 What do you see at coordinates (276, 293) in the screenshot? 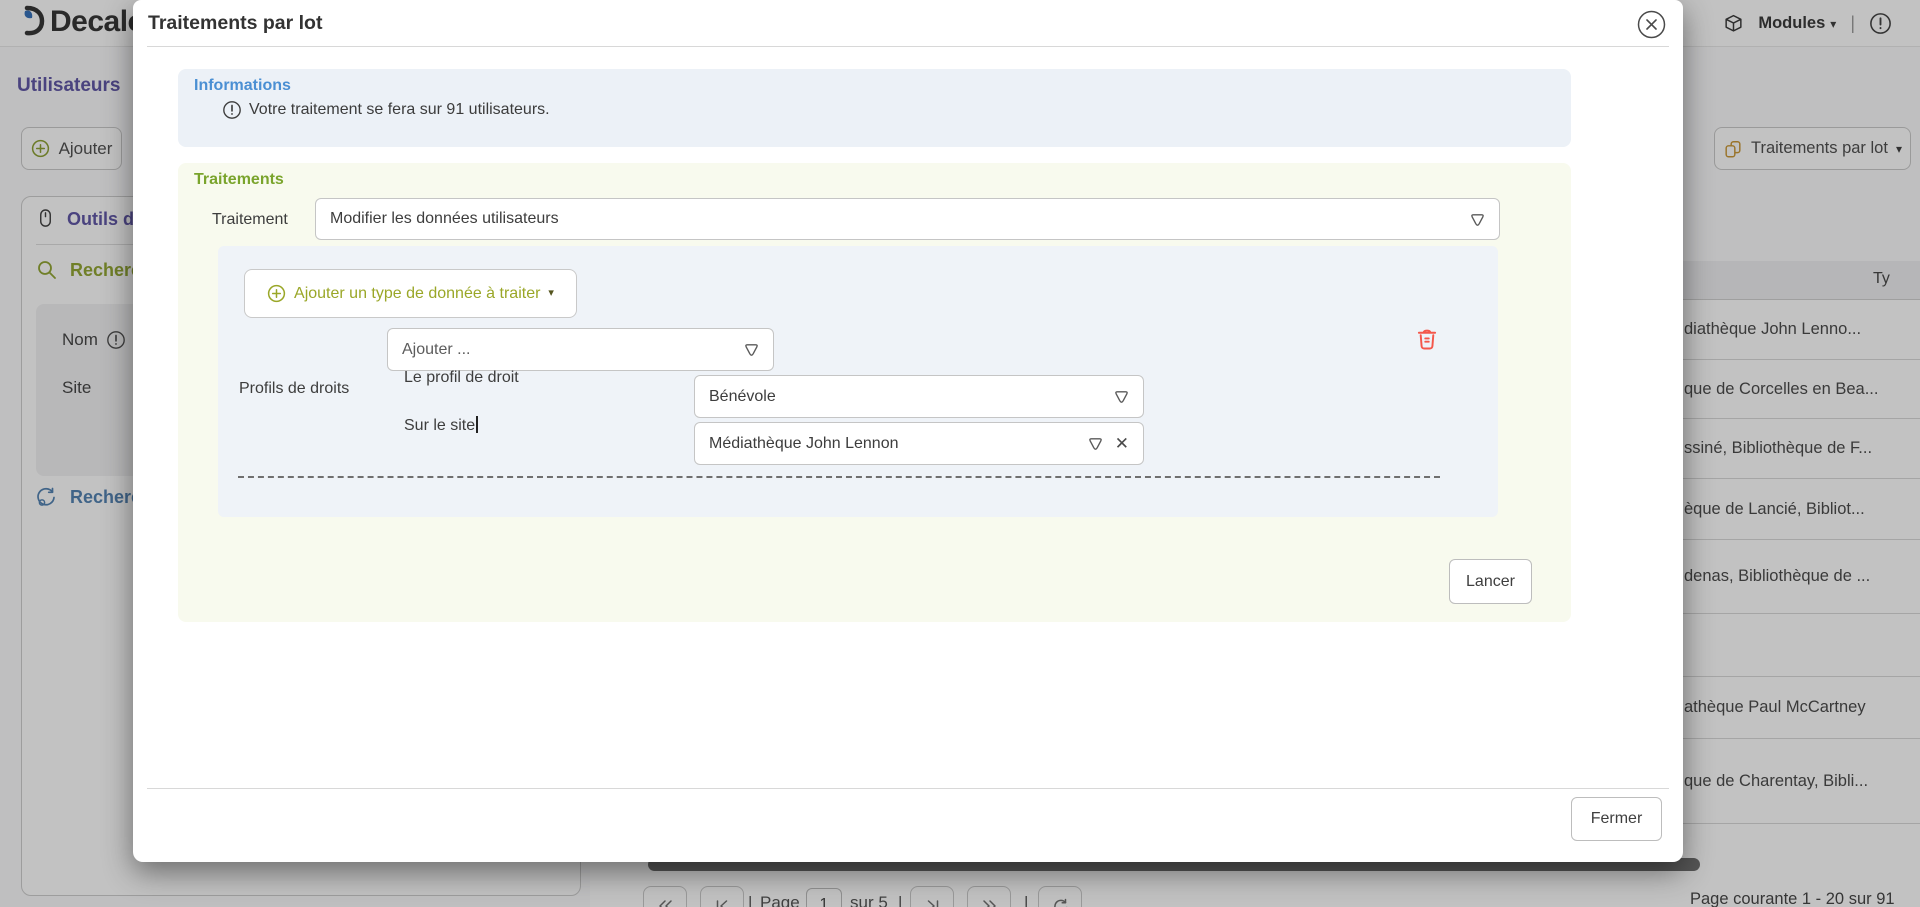
I see `plus-circle-icon` at bounding box center [276, 293].